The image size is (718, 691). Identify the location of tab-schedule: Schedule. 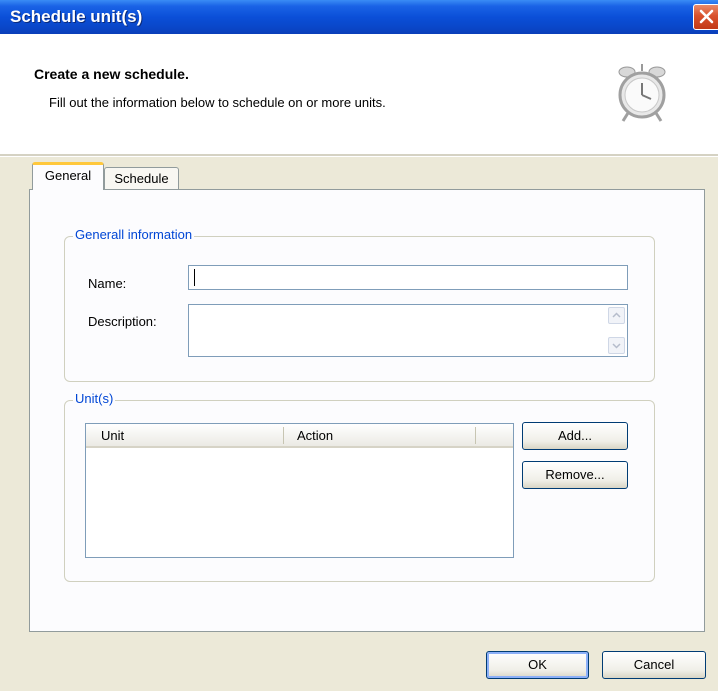
(141, 178).